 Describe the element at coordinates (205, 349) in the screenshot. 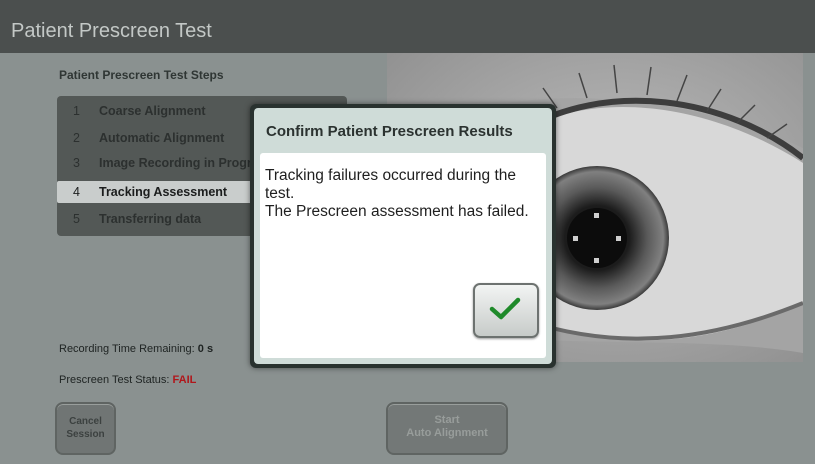

I see `recording-value: 0 s` at that location.